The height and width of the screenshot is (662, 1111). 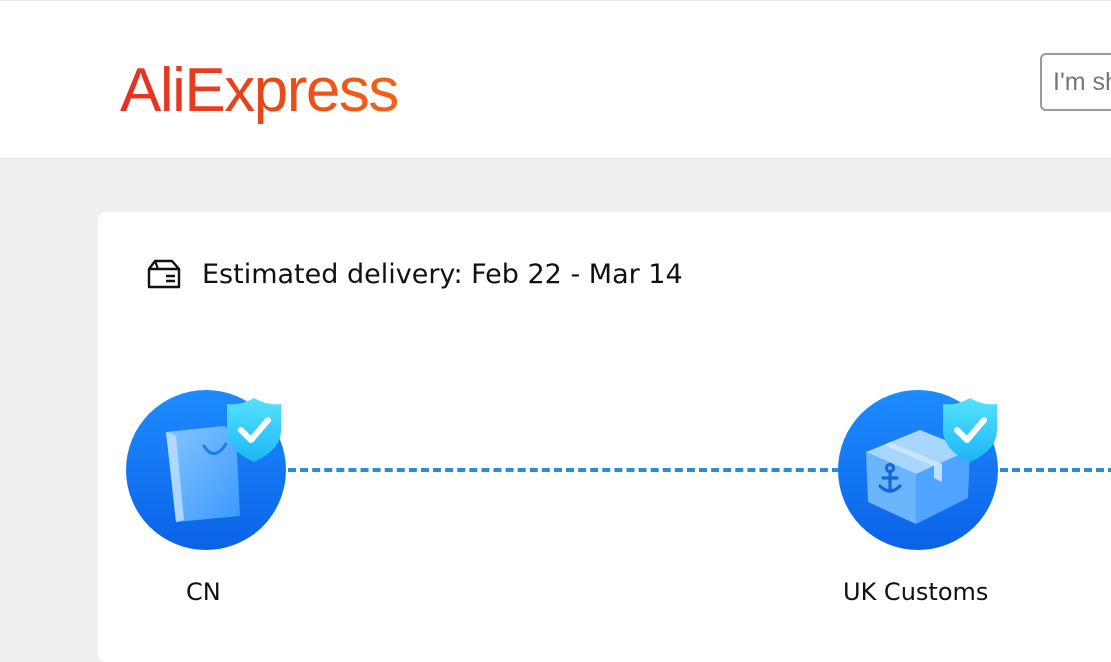 I want to click on step-uk-customs-node, so click(x=918, y=470).